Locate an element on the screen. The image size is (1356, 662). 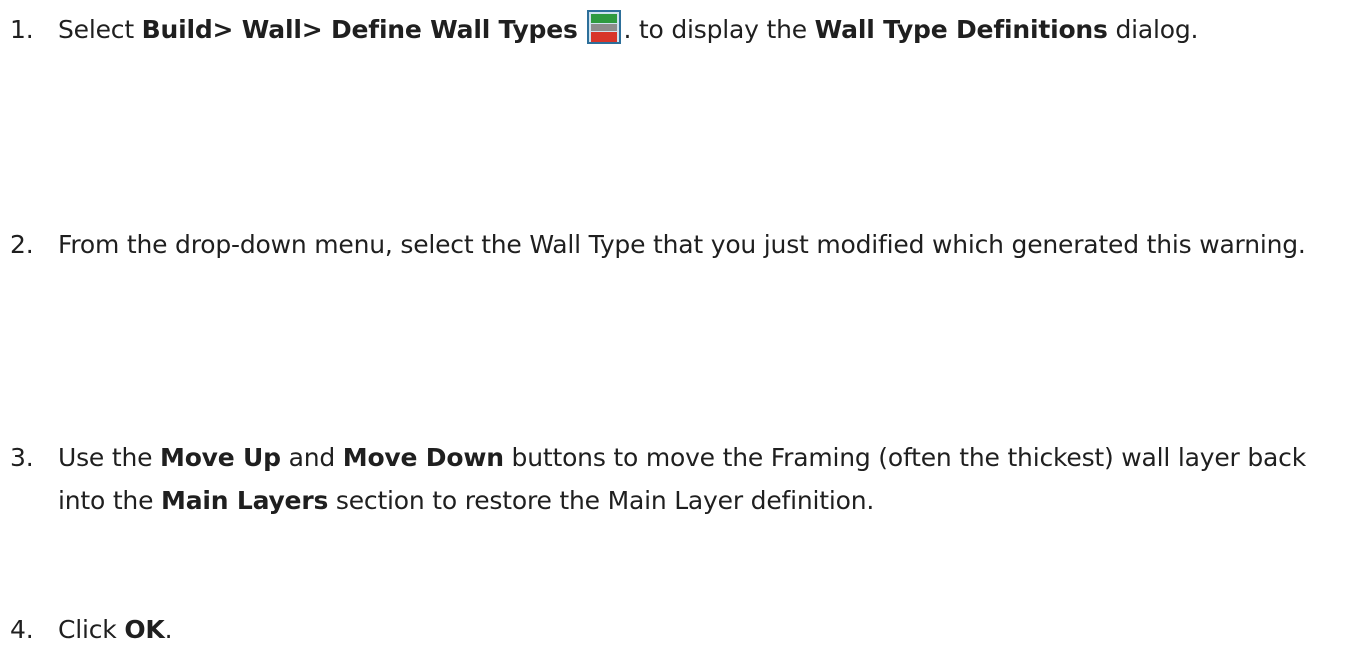
step-text: Click OK. is located at coordinates (115, 629).